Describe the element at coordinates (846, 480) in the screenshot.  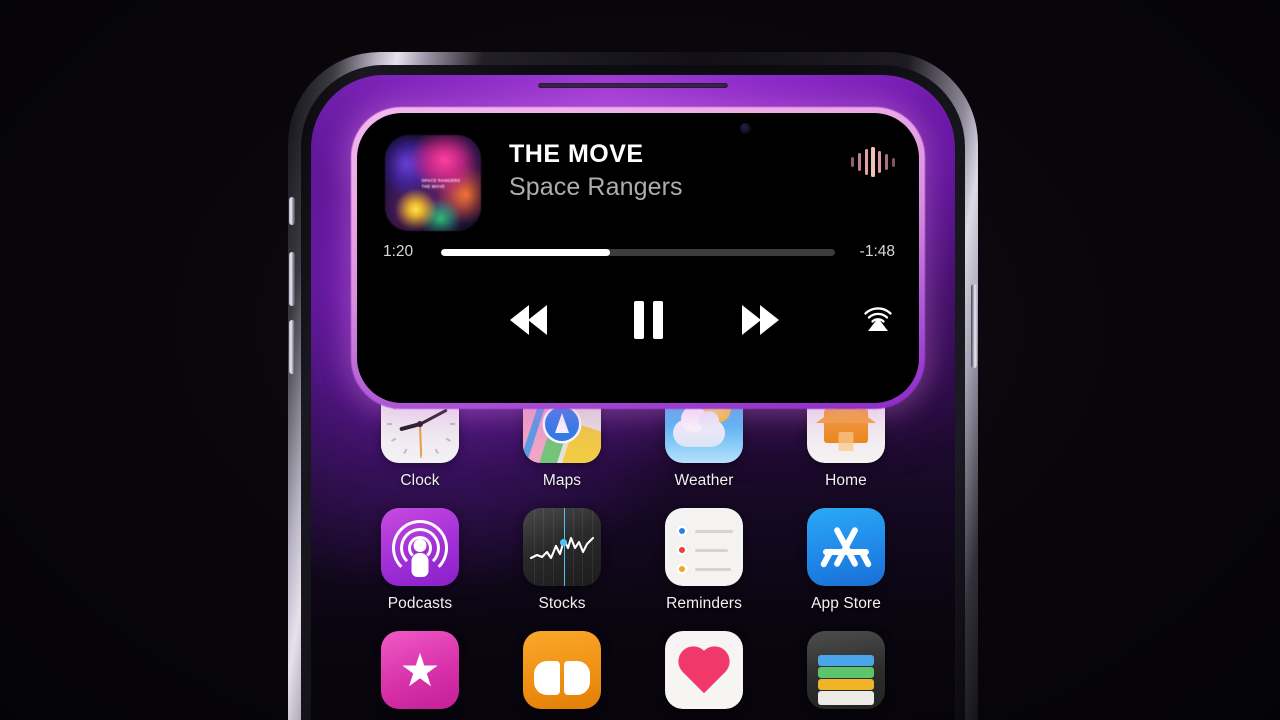
I see `app-label: Home` at that location.